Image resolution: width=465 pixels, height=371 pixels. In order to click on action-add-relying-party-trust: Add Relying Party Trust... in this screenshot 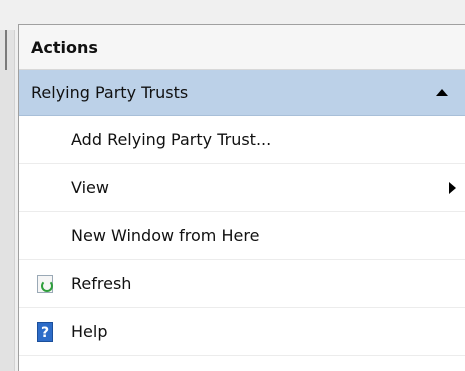, I will do `click(242, 140)`.